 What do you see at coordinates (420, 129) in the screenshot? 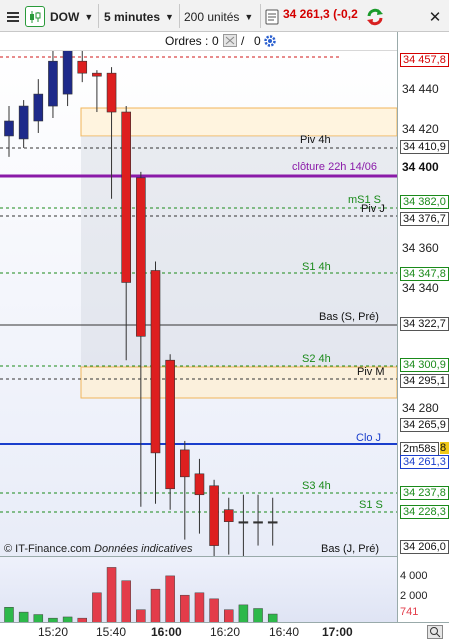
I see `price-tick: 34 420` at bounding box center [420, 129].